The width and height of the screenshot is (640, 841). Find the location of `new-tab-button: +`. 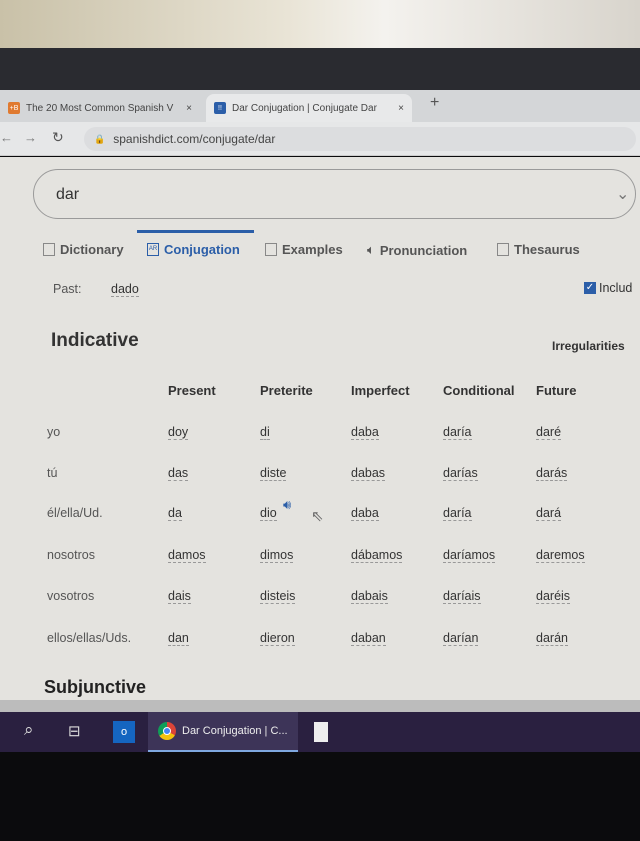

new-tab-button: + is located at coordinates (434, 103).